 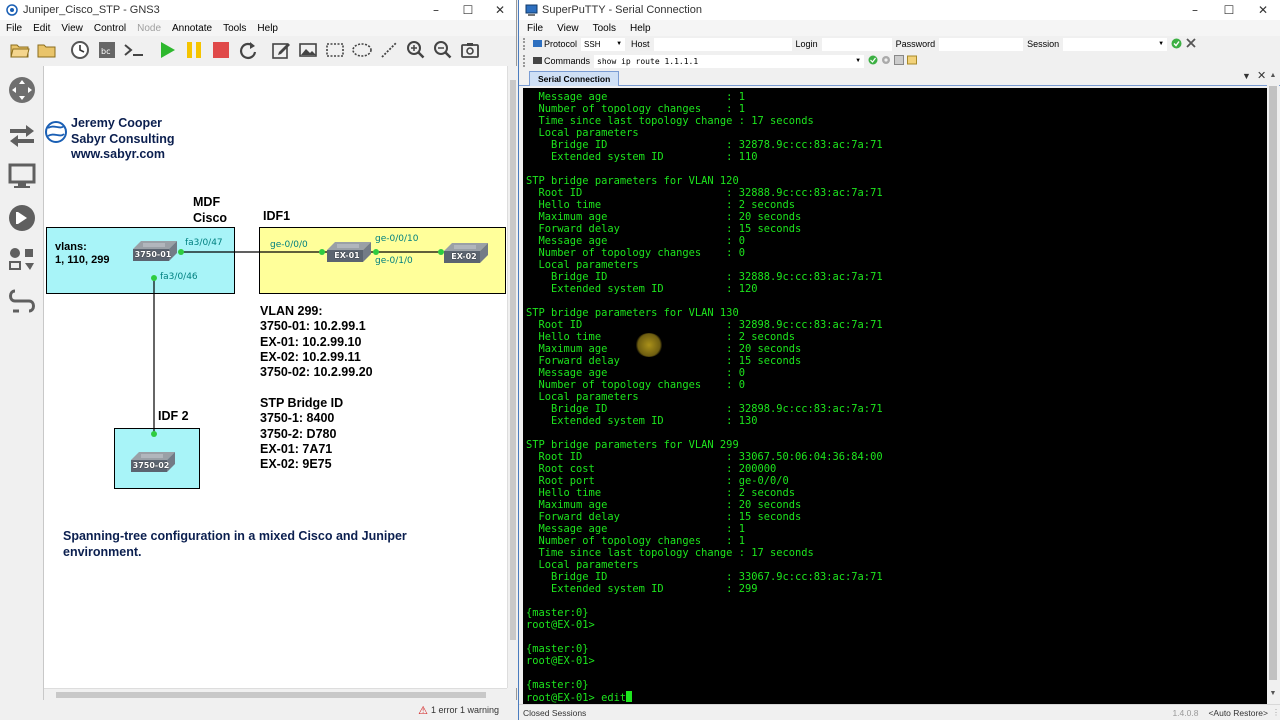 I want to click on send-command-icon, so click(x=873, y=61).